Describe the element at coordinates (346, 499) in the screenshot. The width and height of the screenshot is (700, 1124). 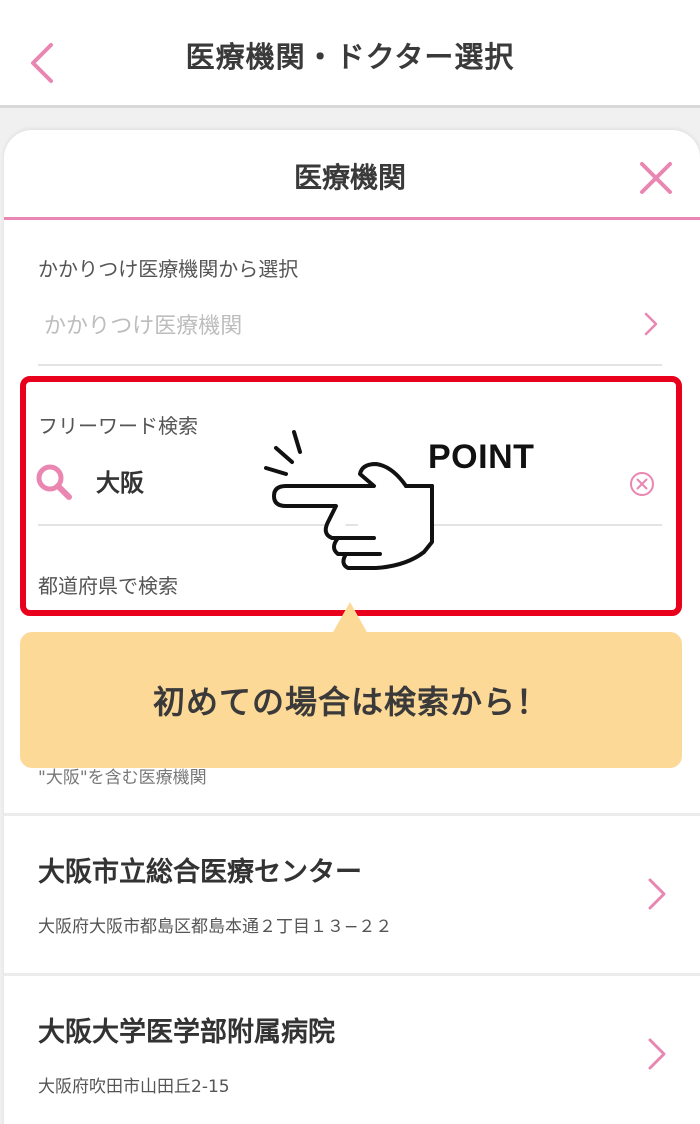
I see `pointing-hand-icon` at that location.